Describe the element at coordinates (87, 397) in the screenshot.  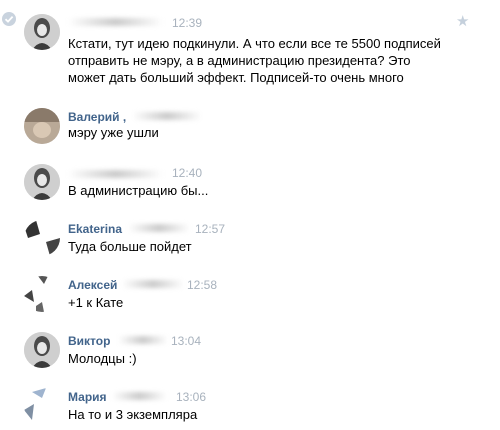
I see `sender-name: Мария` at that location.